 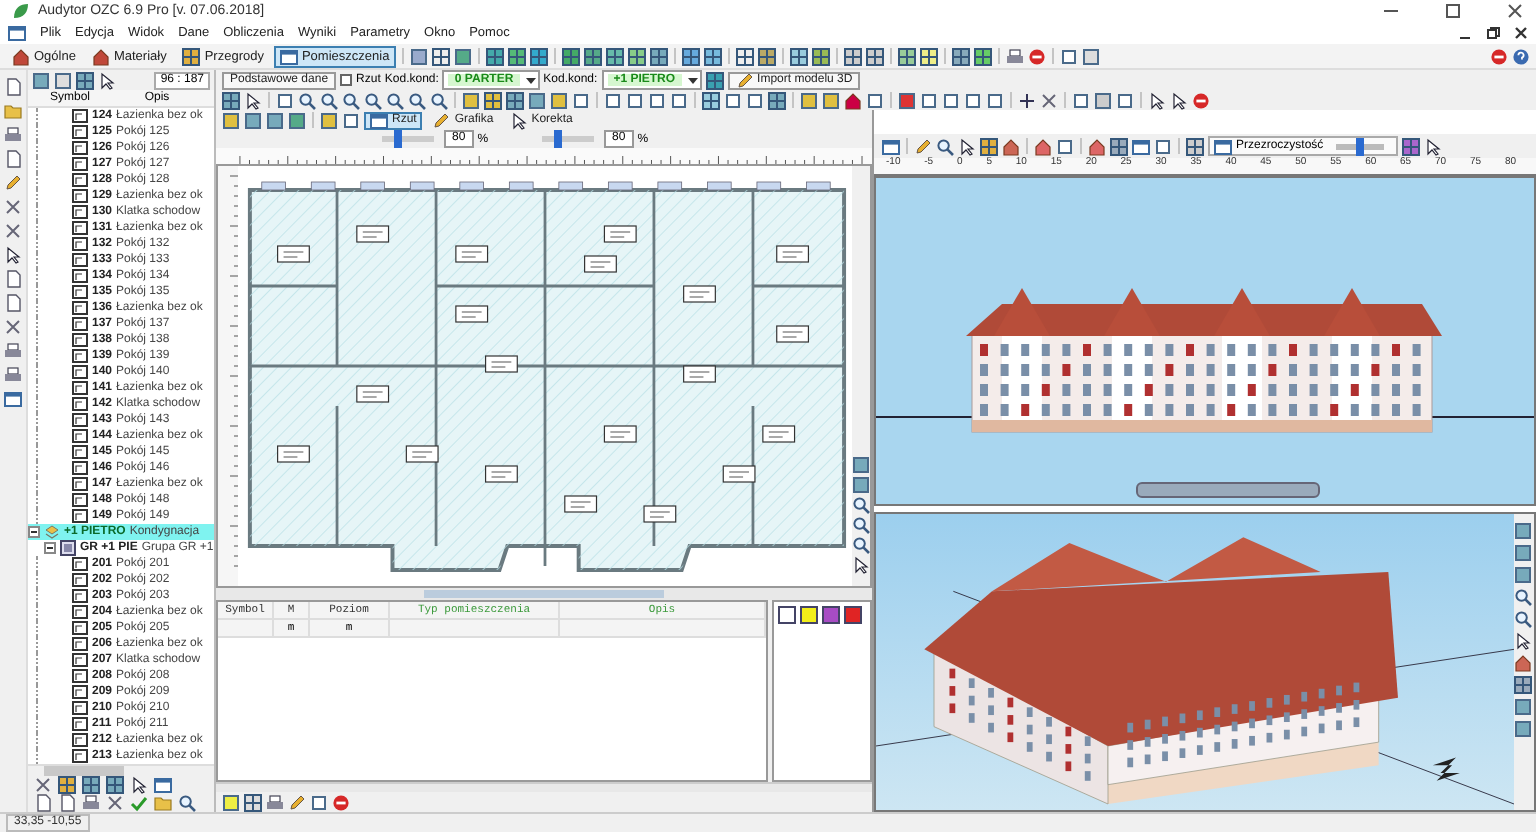 What do you see at coordinates (1499, 56) in the screenshot?
I see `no-entry-icon` at bounding box center [1499, 56].